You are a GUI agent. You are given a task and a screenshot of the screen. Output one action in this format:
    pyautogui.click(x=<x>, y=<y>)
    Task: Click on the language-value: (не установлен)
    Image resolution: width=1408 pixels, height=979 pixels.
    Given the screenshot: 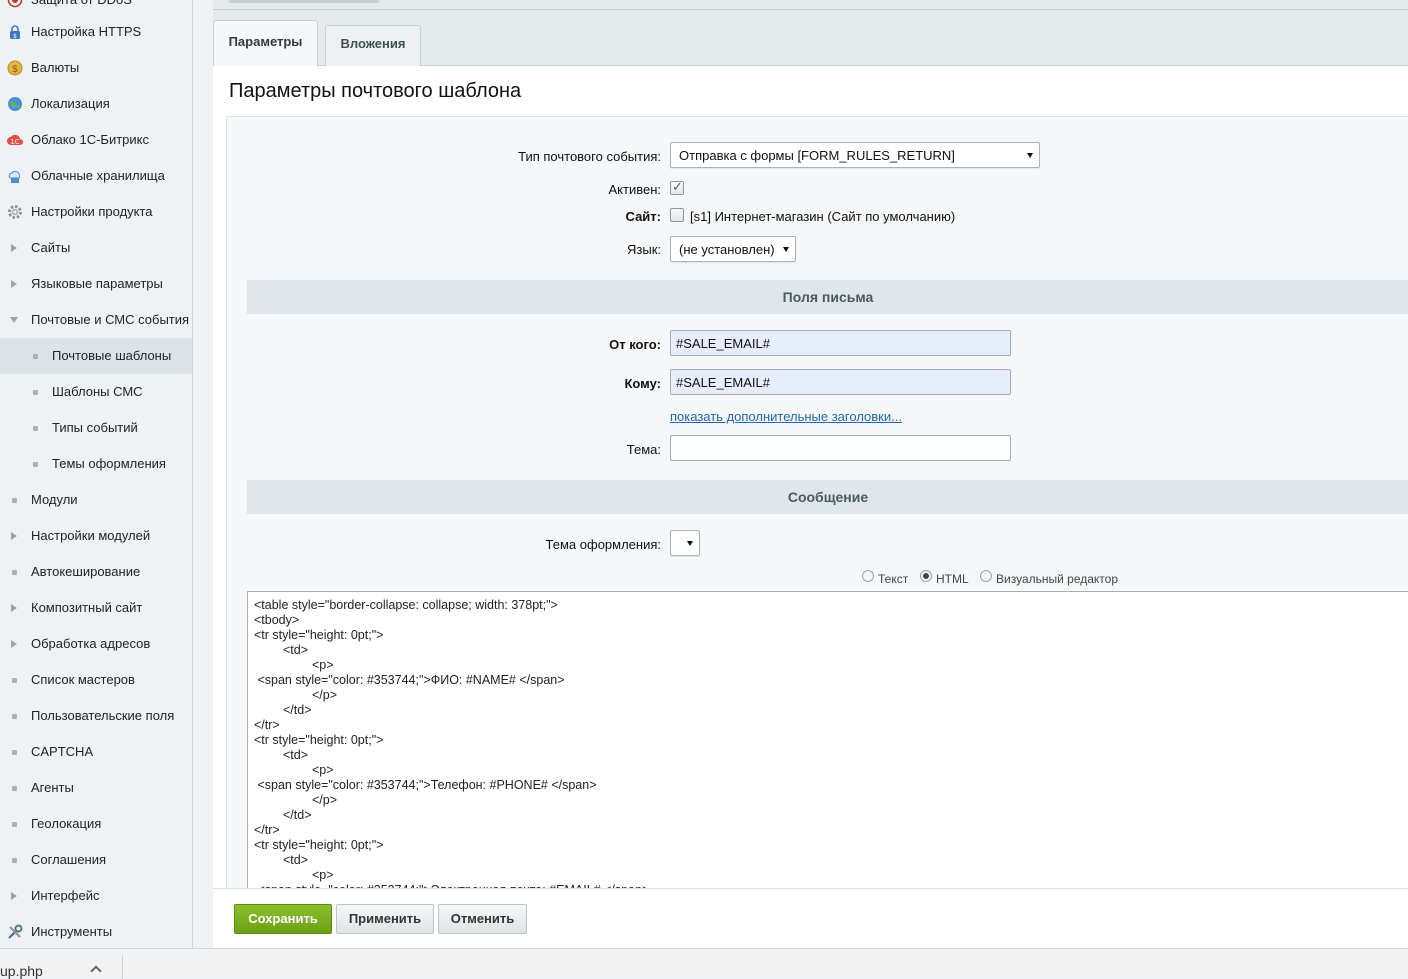 What is the action you would take?
    pyautogui.click(x=727, y=249)
    